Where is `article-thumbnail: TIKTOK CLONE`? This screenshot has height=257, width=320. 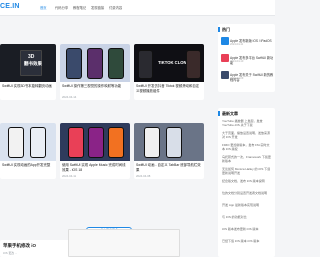 article-thumbnail: TIKTOK CLONE is located at coordinates (169, 63).